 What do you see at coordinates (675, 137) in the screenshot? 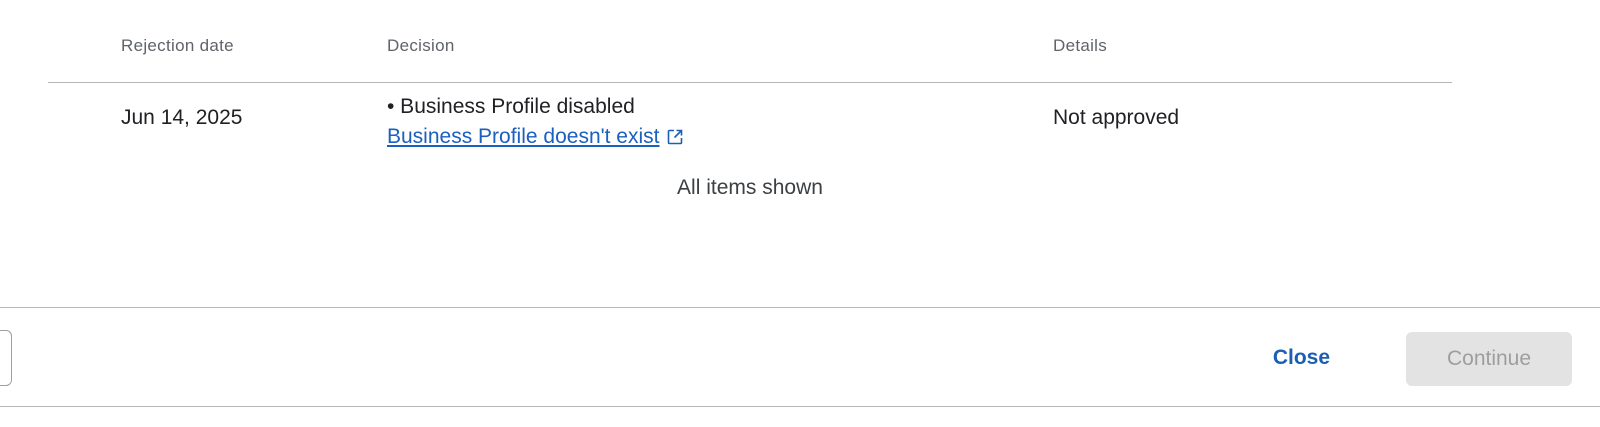
I see `external-link-icon` at bounding box center [675, 137].